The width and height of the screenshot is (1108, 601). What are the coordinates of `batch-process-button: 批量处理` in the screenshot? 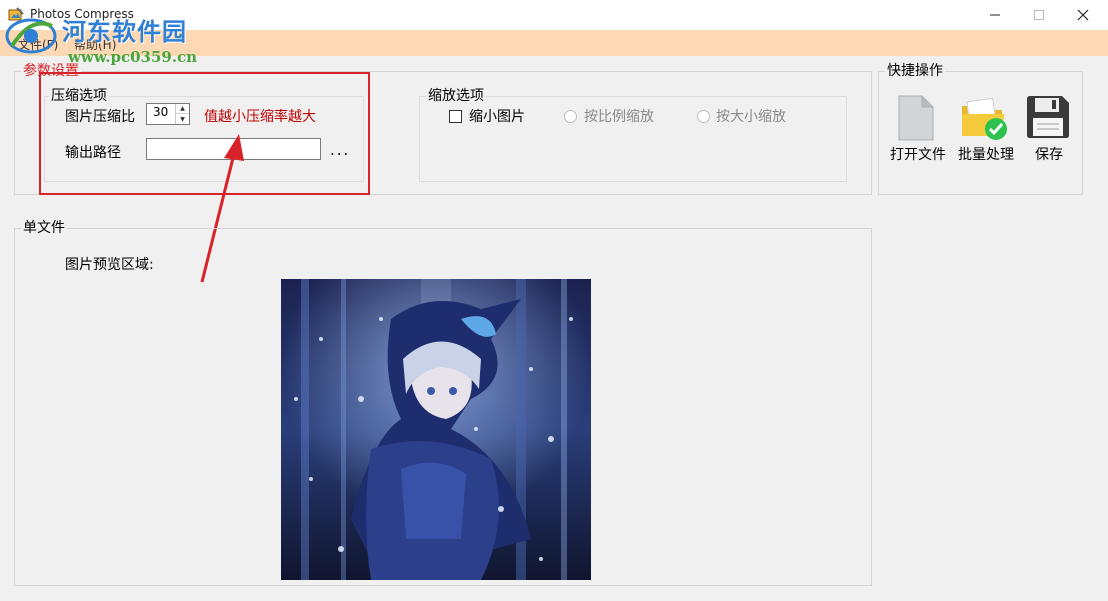 It's located at (987, 130).